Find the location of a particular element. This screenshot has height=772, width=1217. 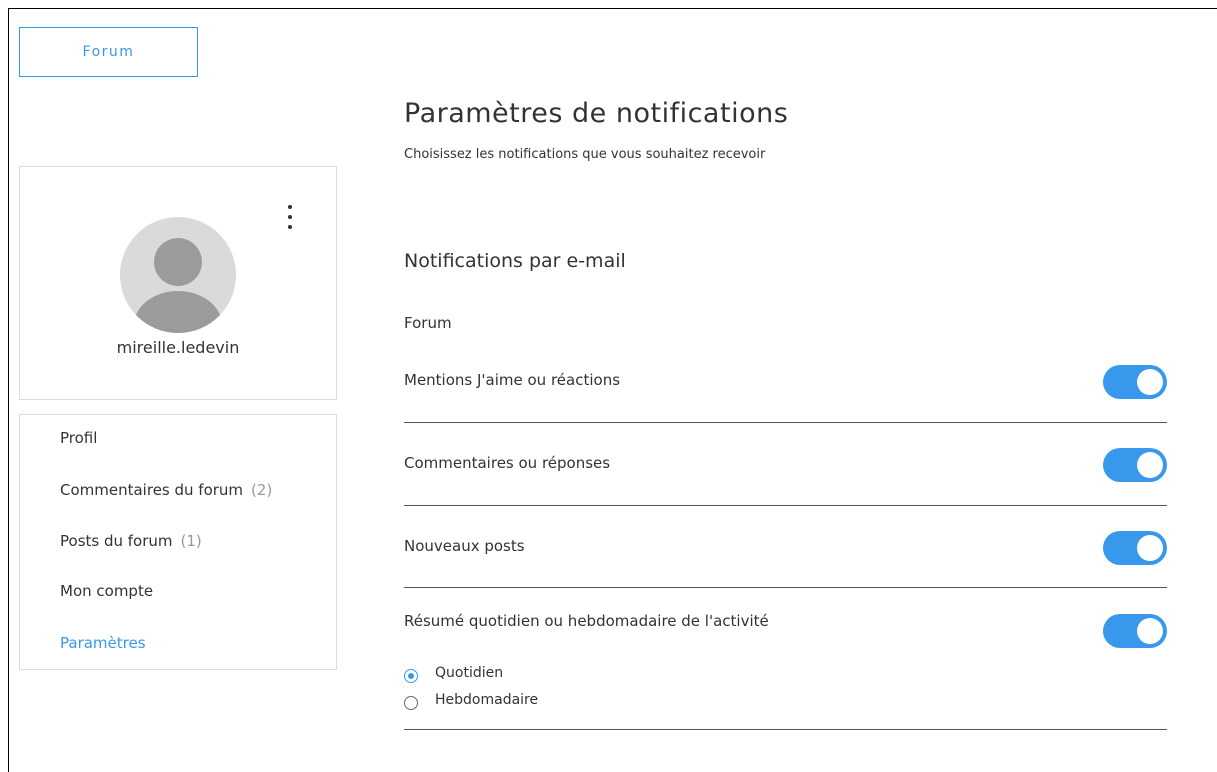

nav-item-count: (1) is located at coordinates (191, 541).